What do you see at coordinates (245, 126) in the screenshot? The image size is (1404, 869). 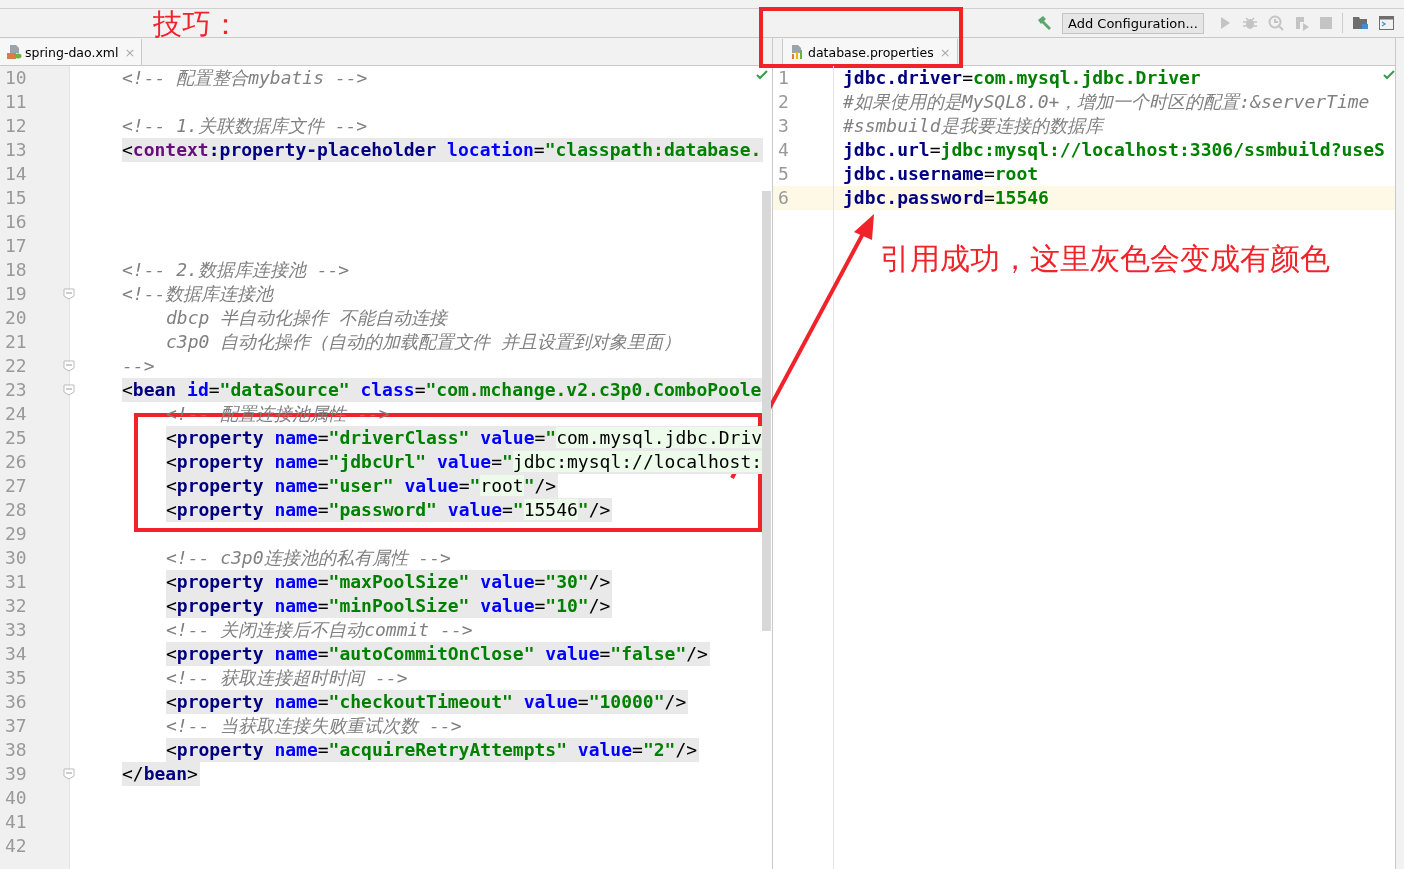 I see `code-line: <!-- 1.关联数据库文件 -->` at bounding box center [245, 126].